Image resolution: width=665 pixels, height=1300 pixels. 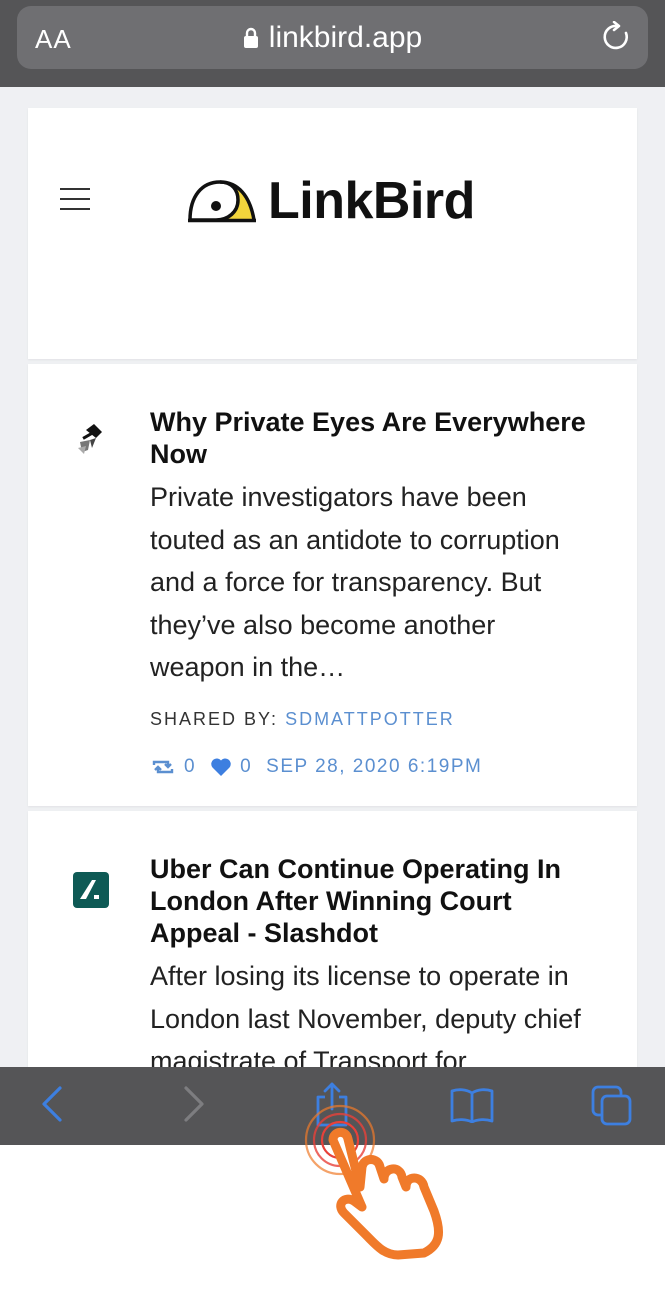 What do you see at coordinates (190, 766) in the screenshot?
I see `repost-count: 0` at bounding box center [190, 766].